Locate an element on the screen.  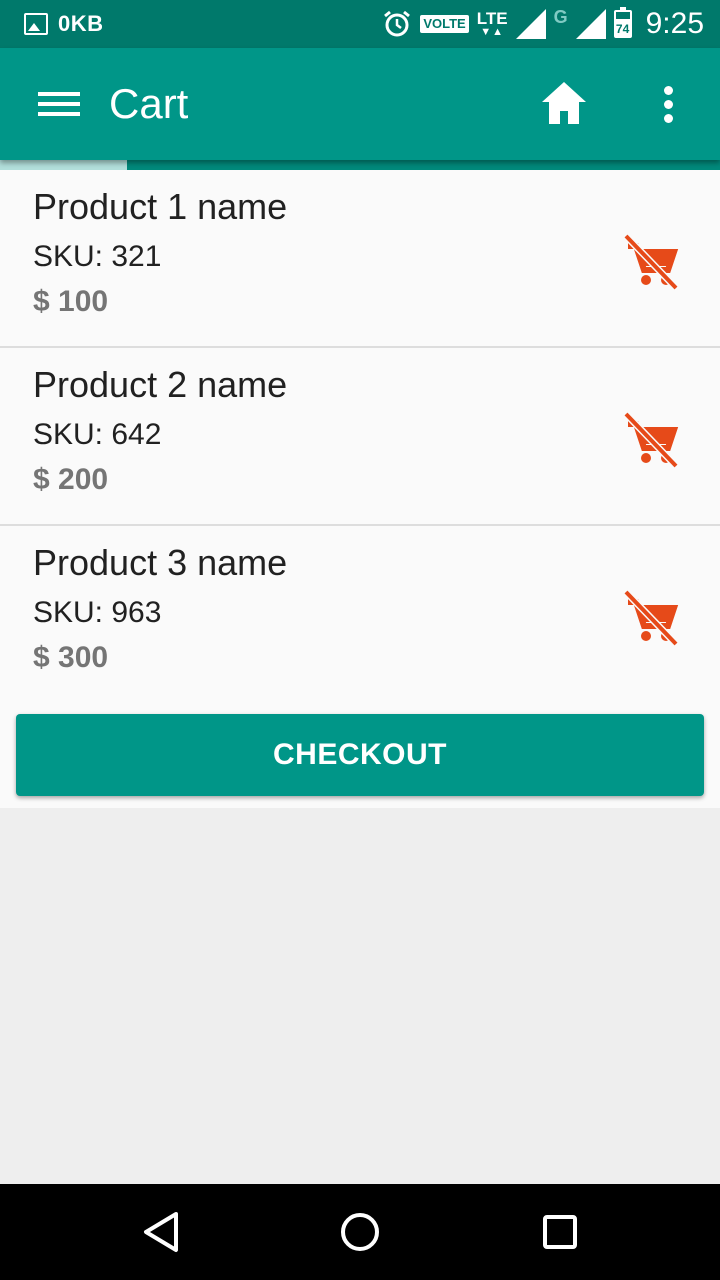
app-bar: Cart is located at coordinates (360, 104).